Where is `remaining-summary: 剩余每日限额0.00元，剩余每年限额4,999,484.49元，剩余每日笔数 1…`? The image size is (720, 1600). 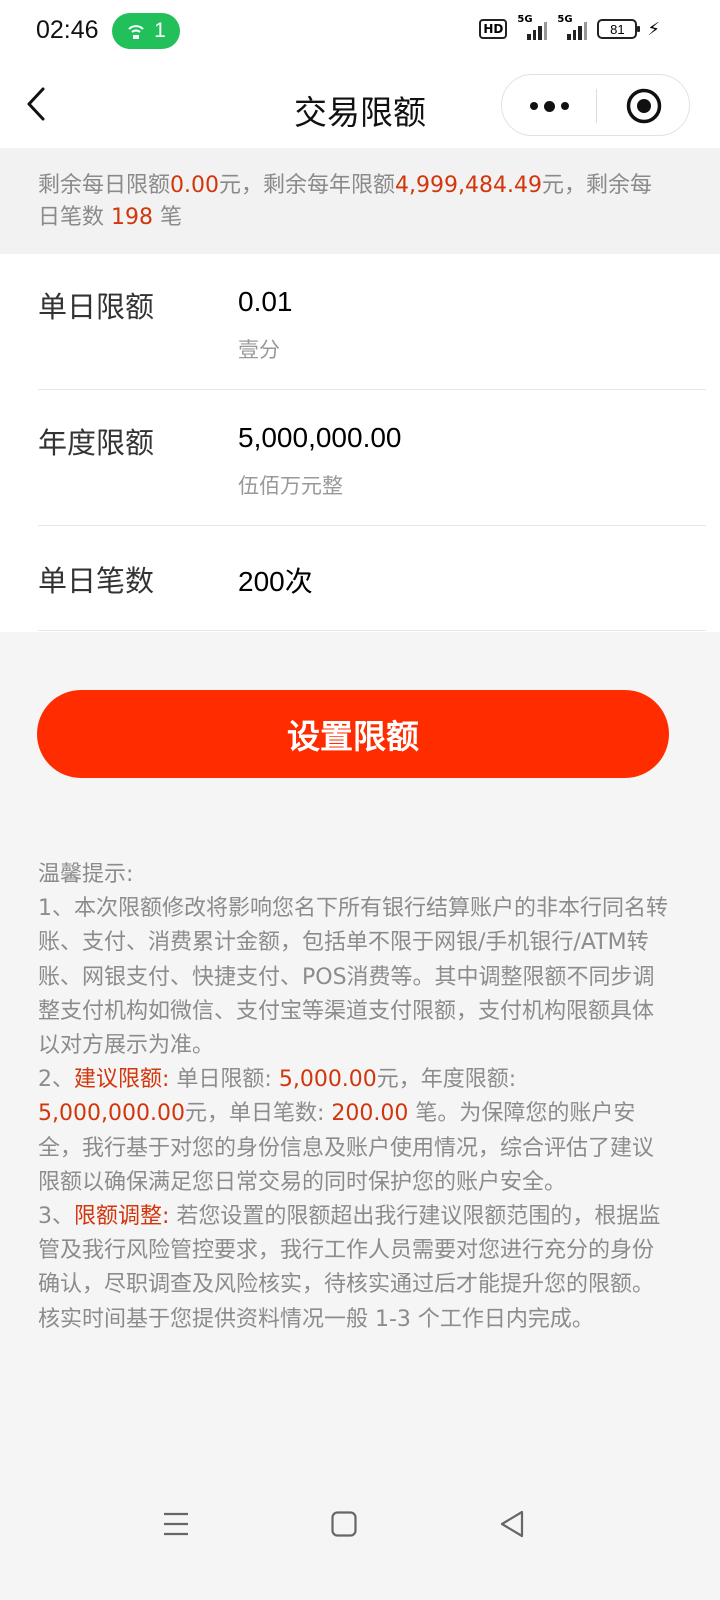 remaining-summary: 剩余每日限额0.00元，剩余每年限额4,999,484.49元，剩余每日笔数 1… is located at coordinates (360, 201).